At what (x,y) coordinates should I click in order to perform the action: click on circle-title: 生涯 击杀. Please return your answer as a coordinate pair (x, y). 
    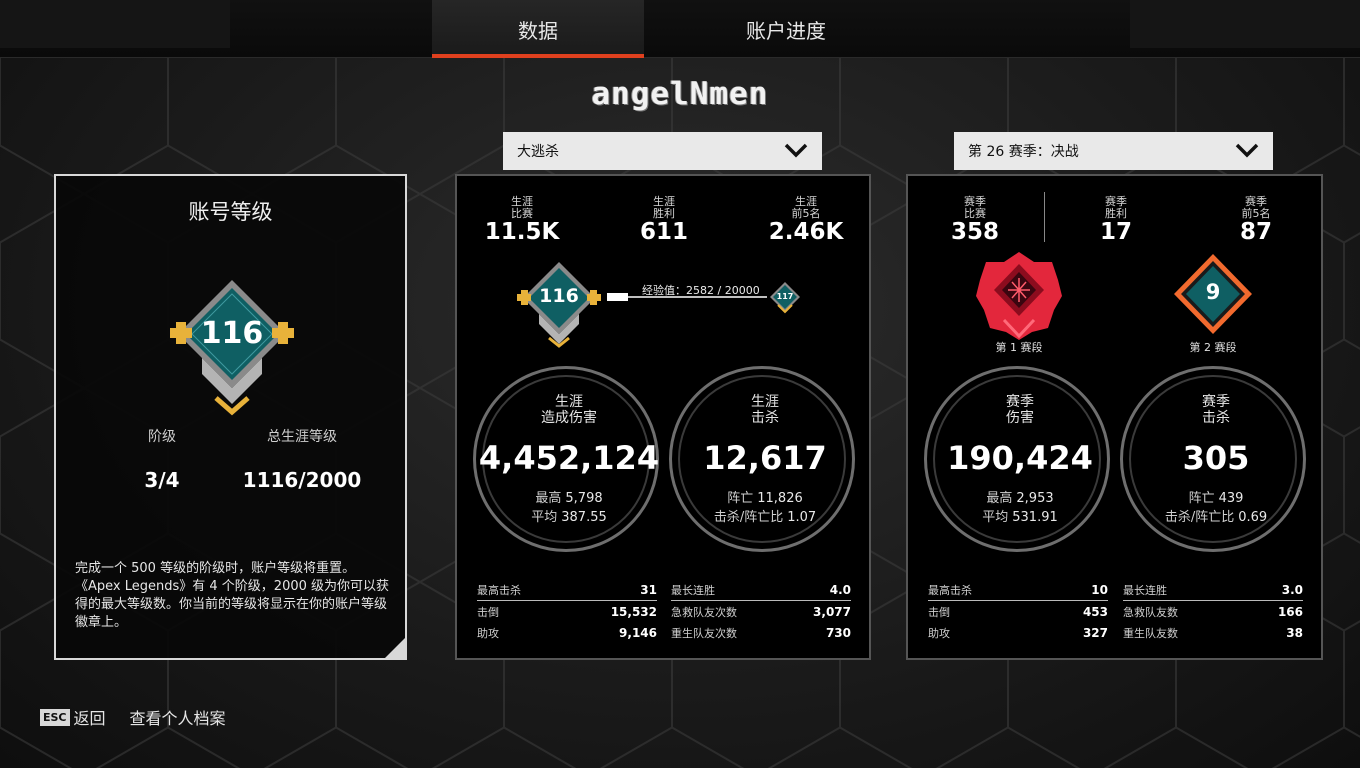
    Looking at the image, I should click on (765, 410).